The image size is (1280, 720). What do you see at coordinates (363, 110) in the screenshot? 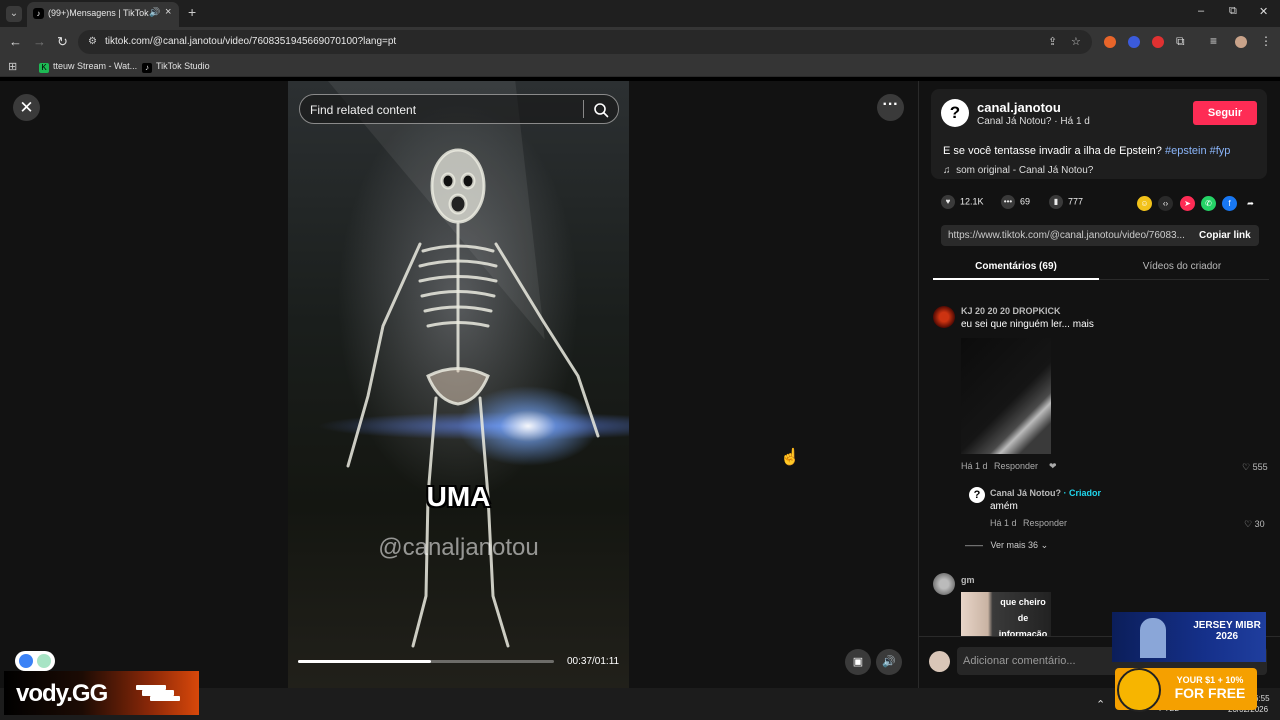
I see `search-input: Find related content` at bounding box center [363, 110].